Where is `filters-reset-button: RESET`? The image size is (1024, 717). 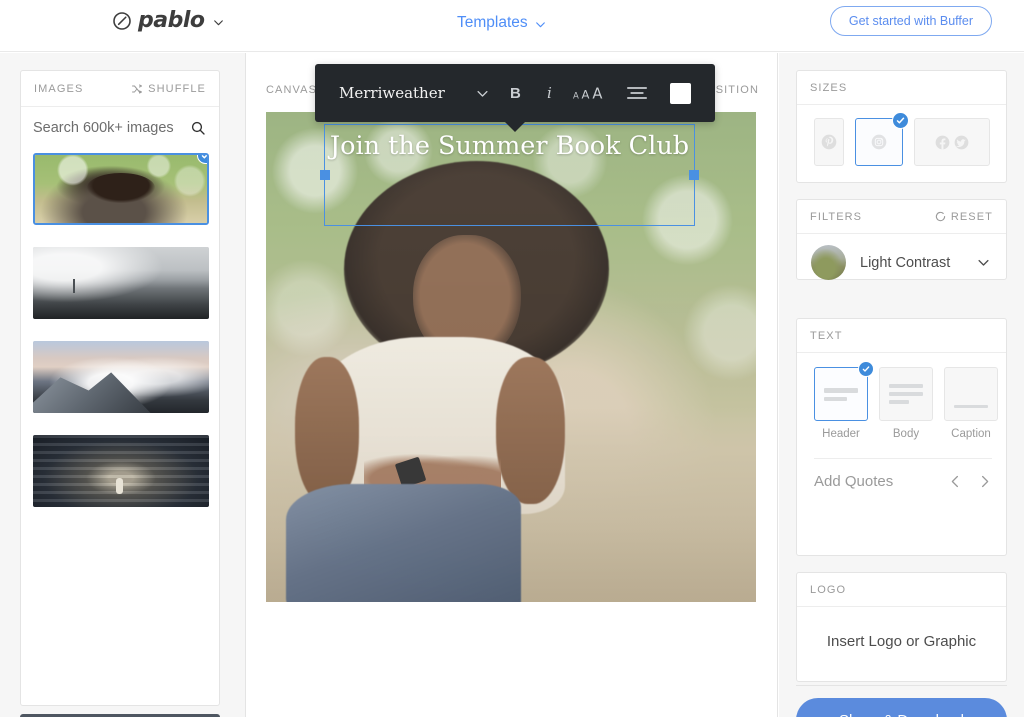
filters-reset-button: RESET is located at coordinates (964, 217).